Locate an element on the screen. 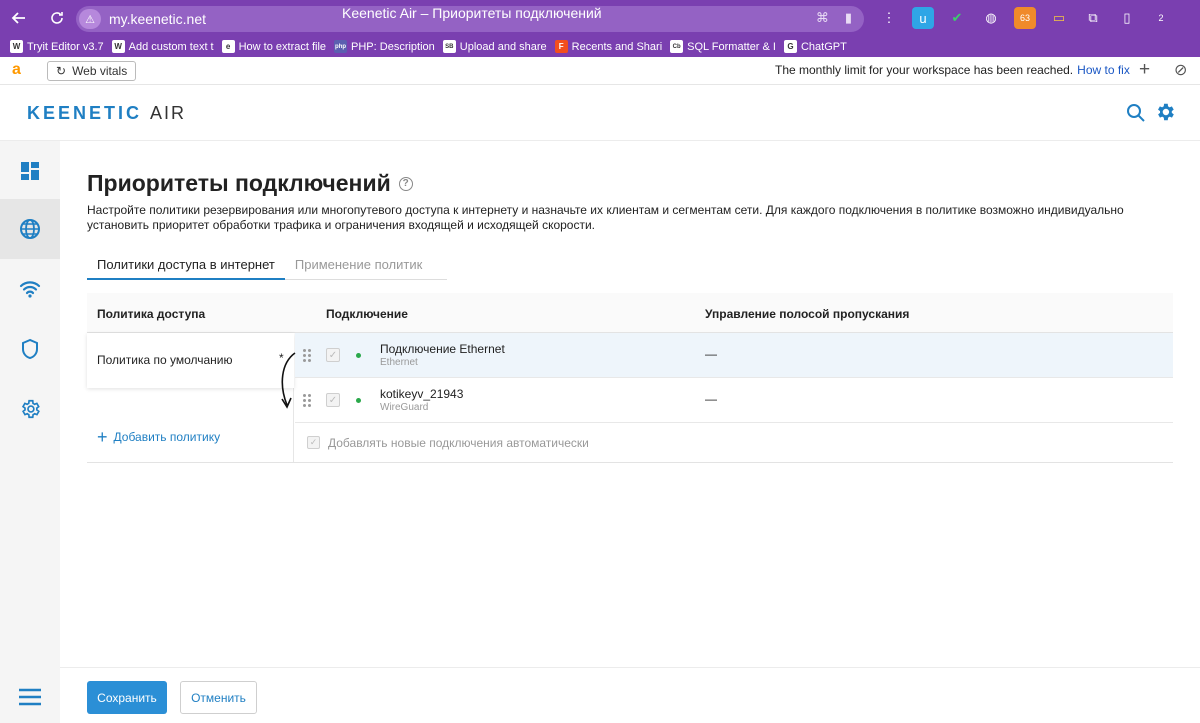 The image size is (1200, 723). curved-arrow-annotation is located at coordinates (288, 380).